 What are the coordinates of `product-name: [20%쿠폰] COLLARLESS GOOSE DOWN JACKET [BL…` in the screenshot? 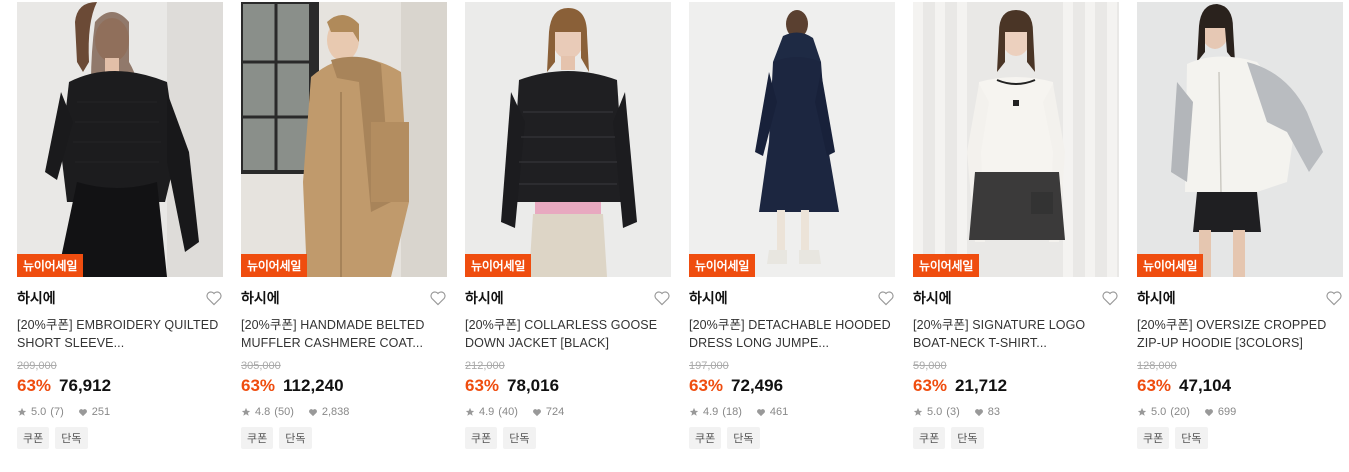 It's located at (568, 334).